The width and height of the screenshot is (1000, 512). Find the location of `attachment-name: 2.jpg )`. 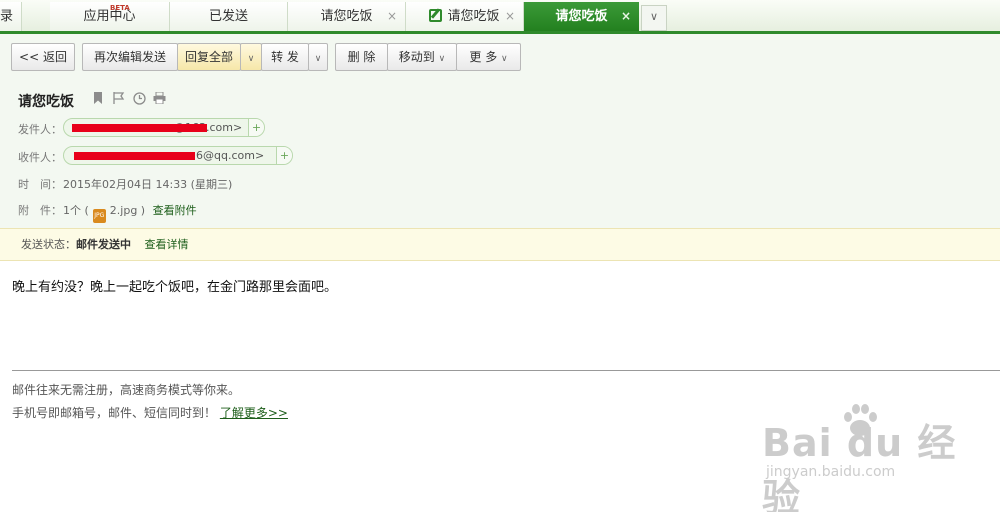

attachment-name: 2.jpg ) is located at coordinates (127, 210).